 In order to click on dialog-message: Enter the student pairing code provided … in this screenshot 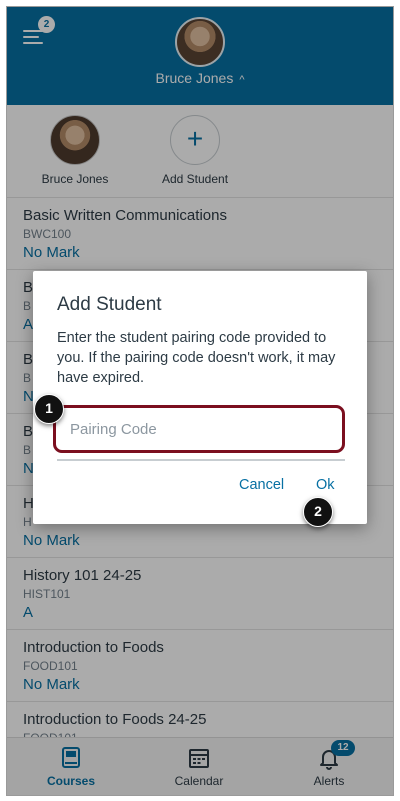, I will do `click(196, 358)`.